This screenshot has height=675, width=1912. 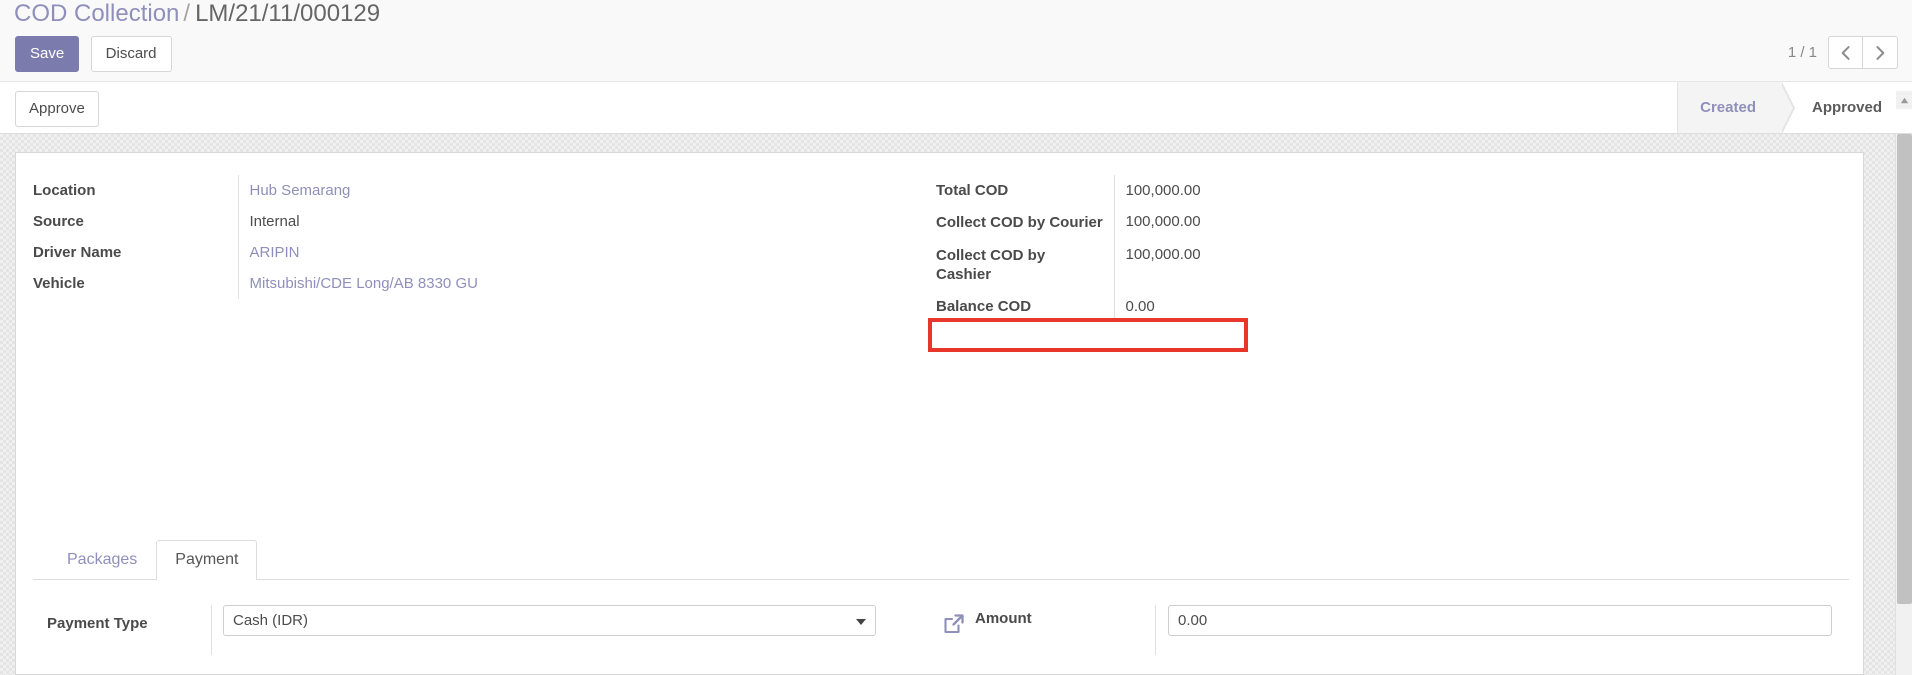 I want to click on field-value-location: Hub Semarang, so click(x=495, y=190).